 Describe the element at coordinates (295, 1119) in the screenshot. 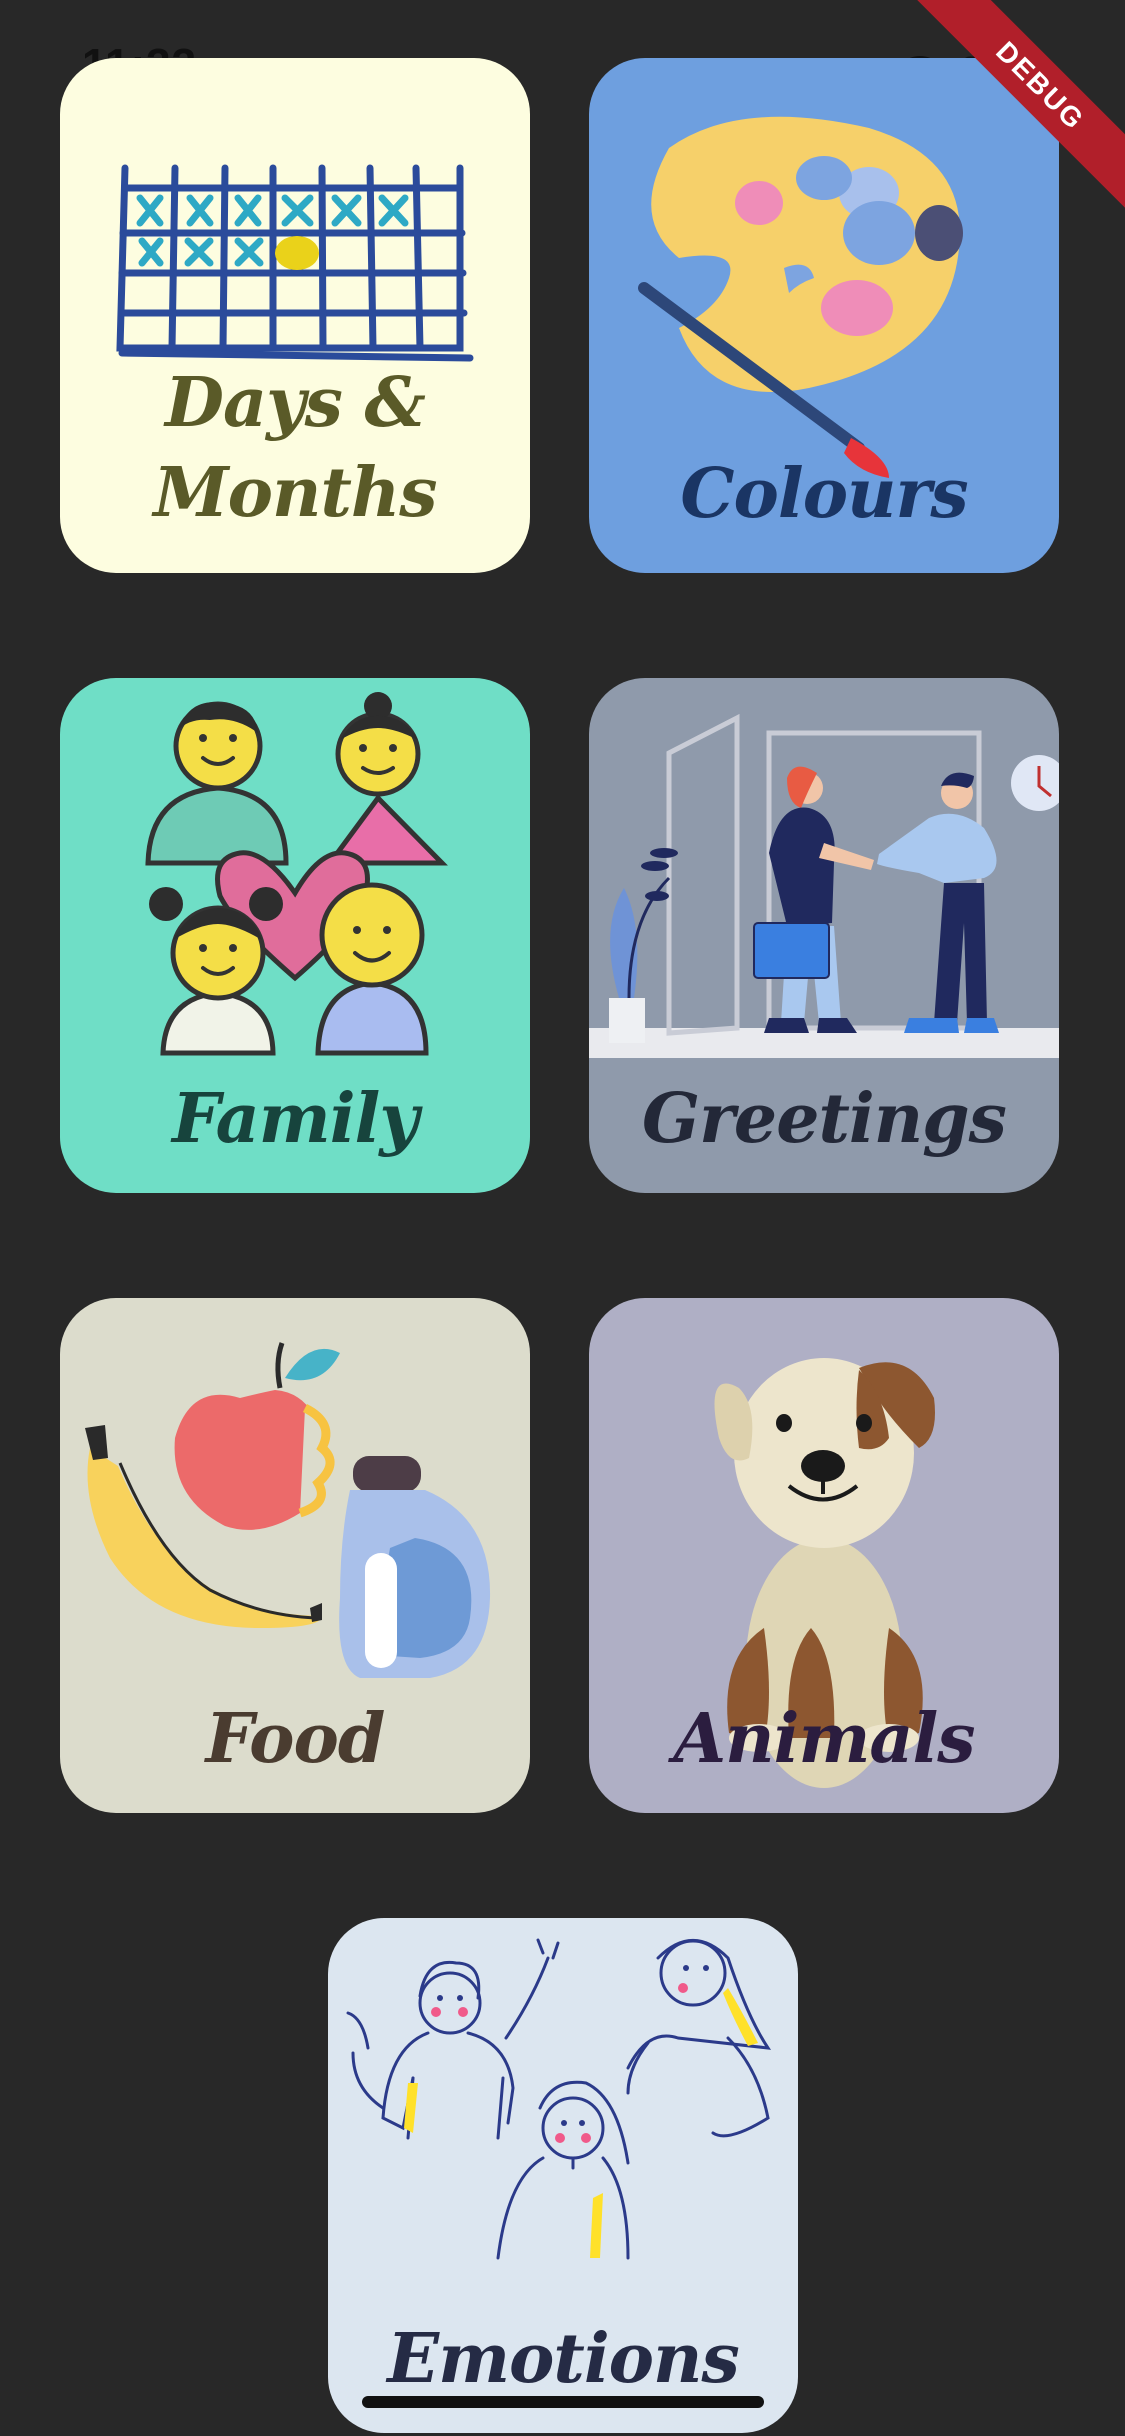

I see `card-title: Family` at that location.